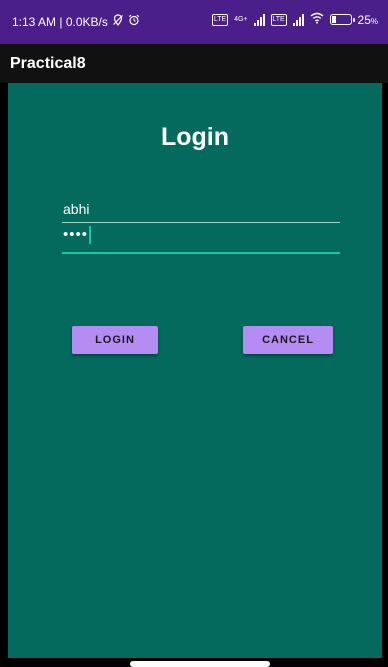 The image size is (388, 667). Describe the element at coordinates (200, 664) in the screenshot. I see `home-indicator` at that location.